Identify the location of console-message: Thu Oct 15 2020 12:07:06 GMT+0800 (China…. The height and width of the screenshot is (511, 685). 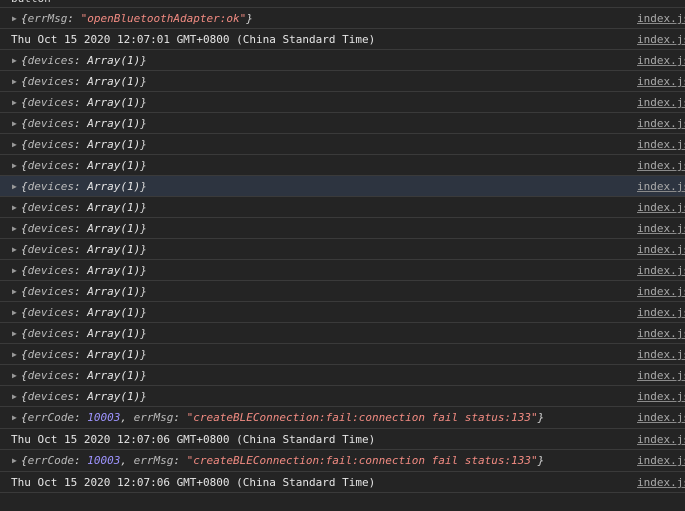
(193, 482).